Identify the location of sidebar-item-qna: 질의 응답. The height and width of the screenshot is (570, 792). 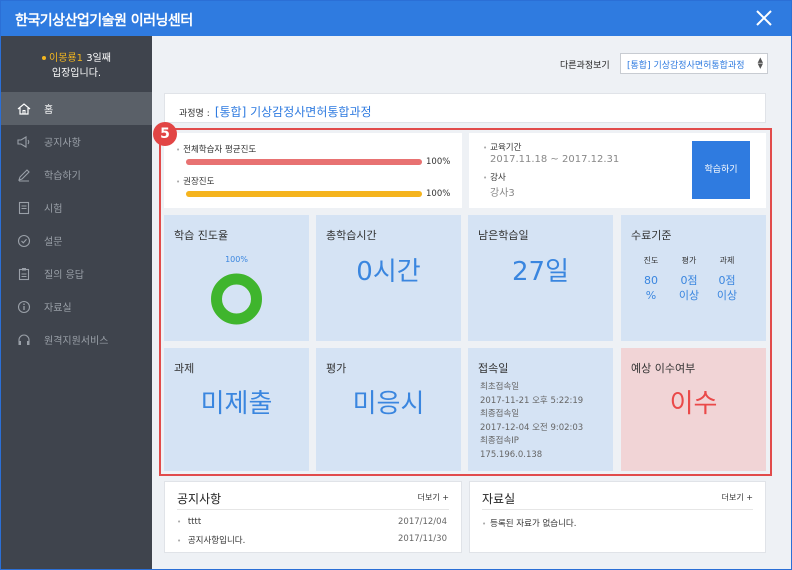
(76, 273).